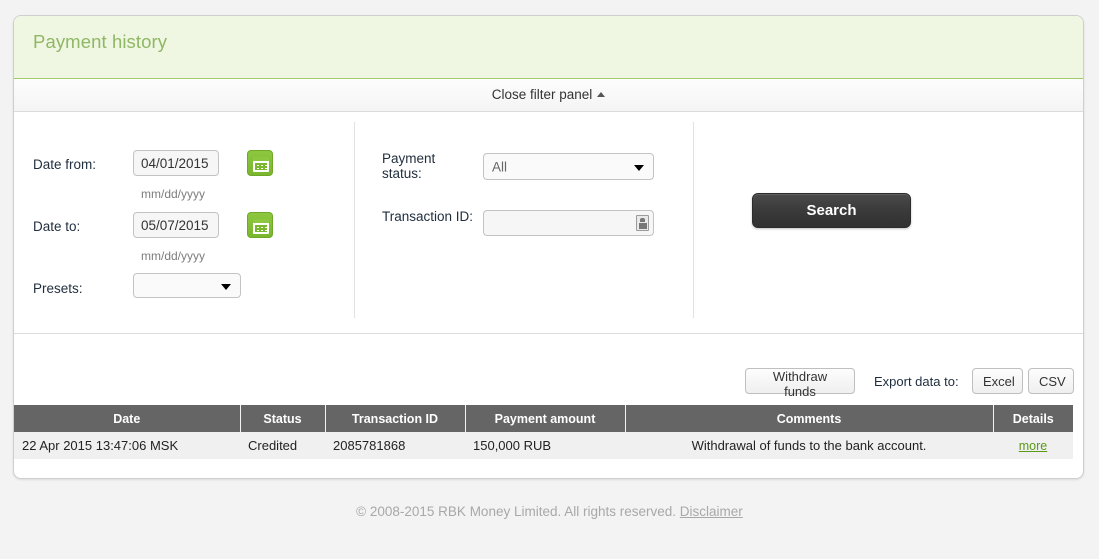  What do you see at coordinates (173, 194) in the screenshot?
I see `date-from-format-hint: mm/dd/yyyy` at bounding box center [173, 194].